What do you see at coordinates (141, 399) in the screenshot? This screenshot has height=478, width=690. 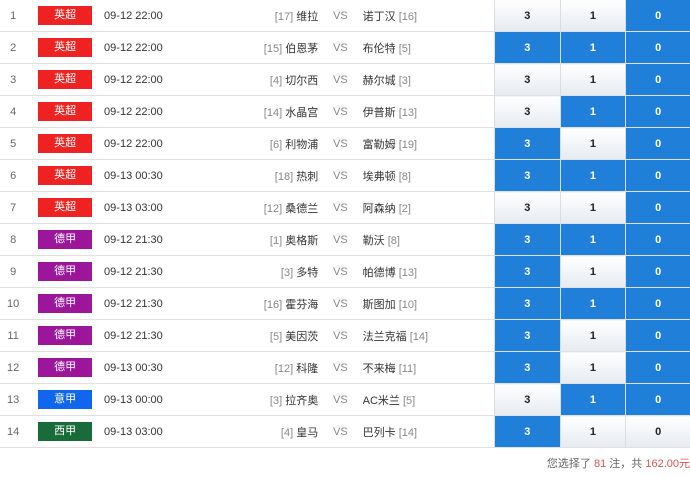 I see `match-time: 09-13 00:00` at bounding box center [141, 399].